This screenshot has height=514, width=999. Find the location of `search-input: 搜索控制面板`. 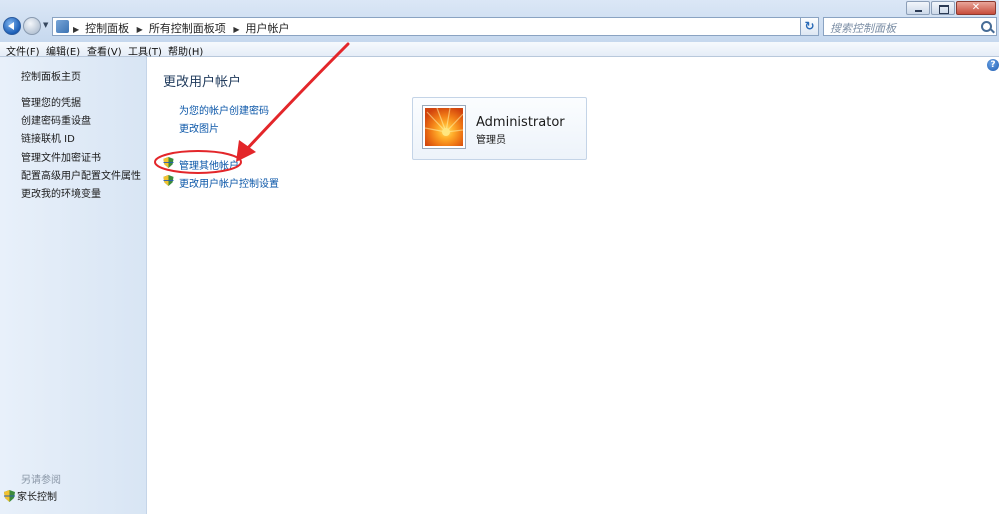

search-input: 搜索控制面板 is located at coordinates (910, 26).